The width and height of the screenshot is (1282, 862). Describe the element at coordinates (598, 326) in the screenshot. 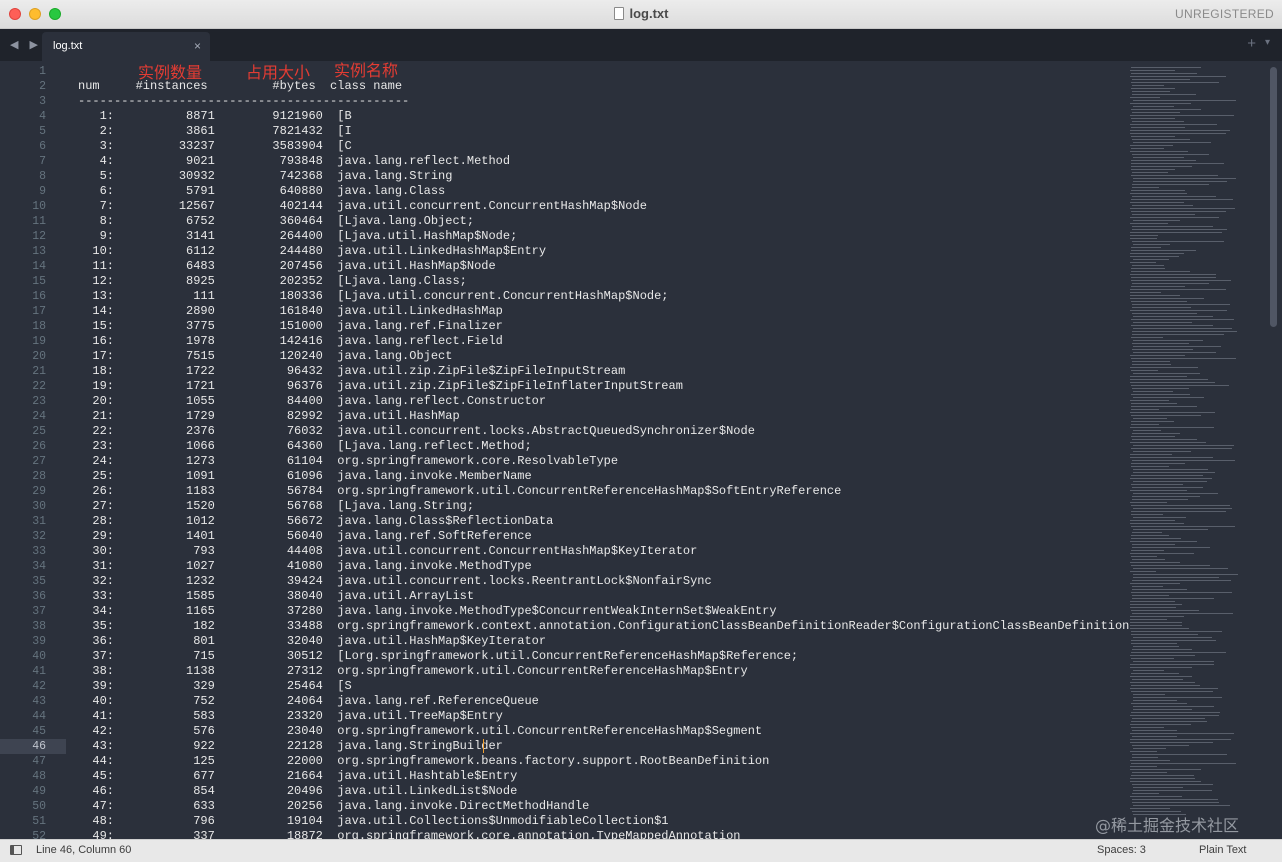

I see `code-line: 15: 3775 151000 java.lang.ref.Finalizer` at that location.